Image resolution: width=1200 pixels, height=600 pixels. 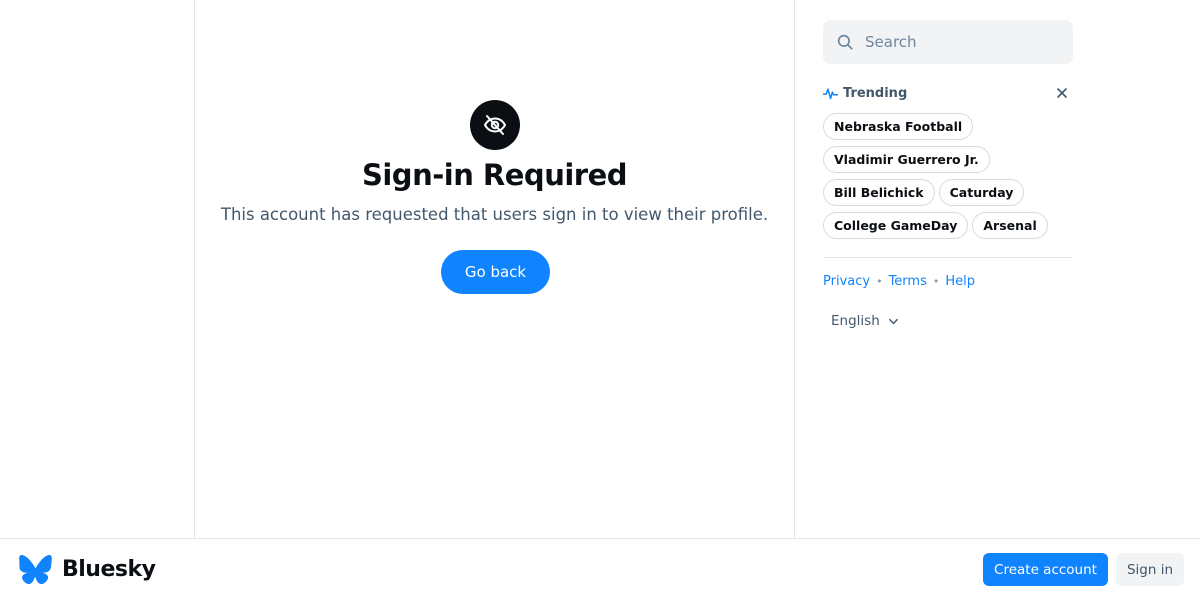 What do you see at coordinates (35, 569) in the screenshot?
I see `butterfly-logo-icon` at bounding box center [35, 569].